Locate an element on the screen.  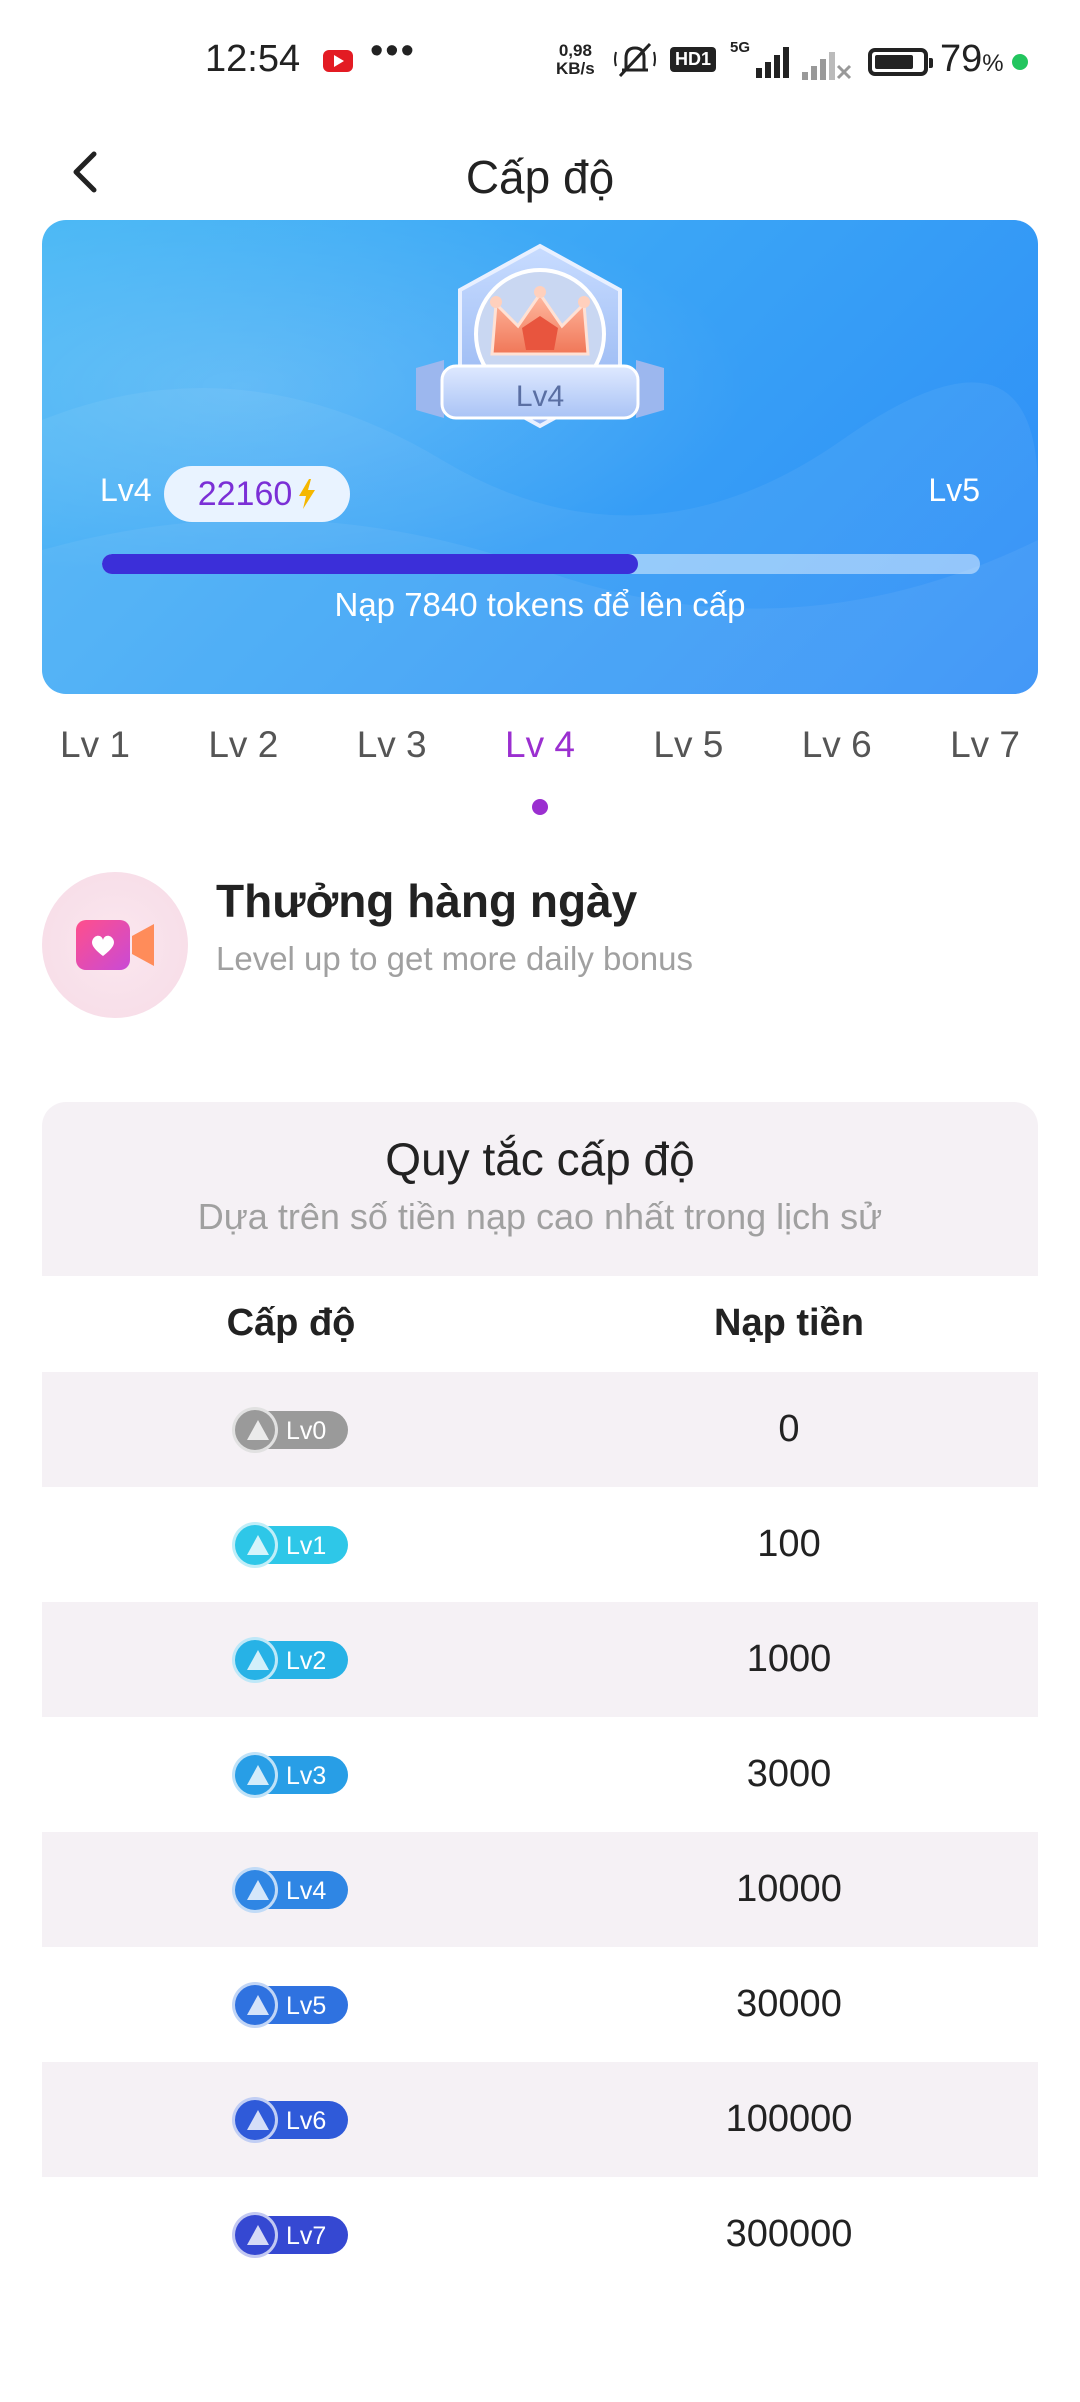
youtube-notification-icon is located at coordinates (338, 61).